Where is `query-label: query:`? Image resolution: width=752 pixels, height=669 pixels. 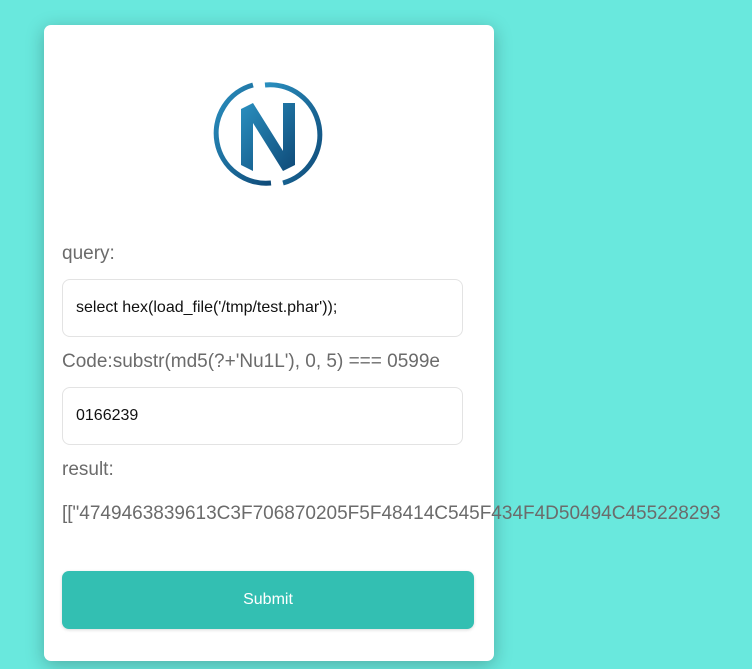
query-label: query: is located at coordinates (88, 253).